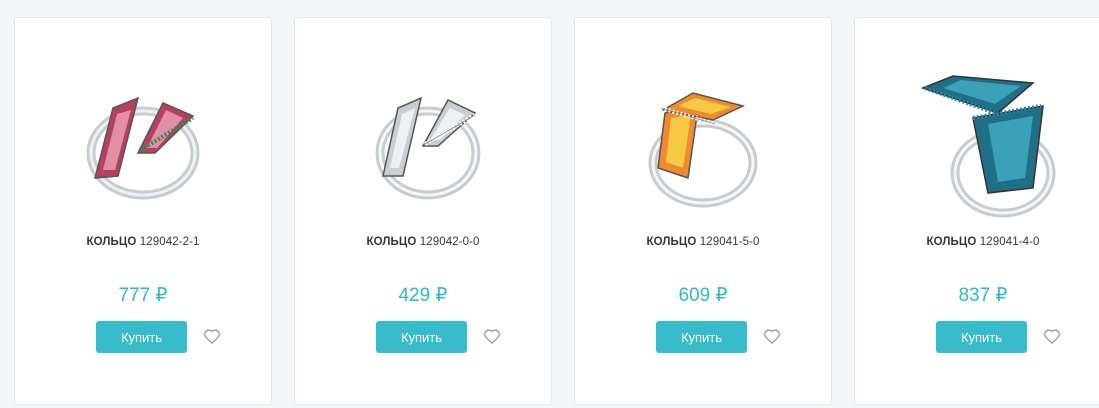  Describe the element at coordinates (428, 148) in the screenshot. I see `ring-2-image` at that location.